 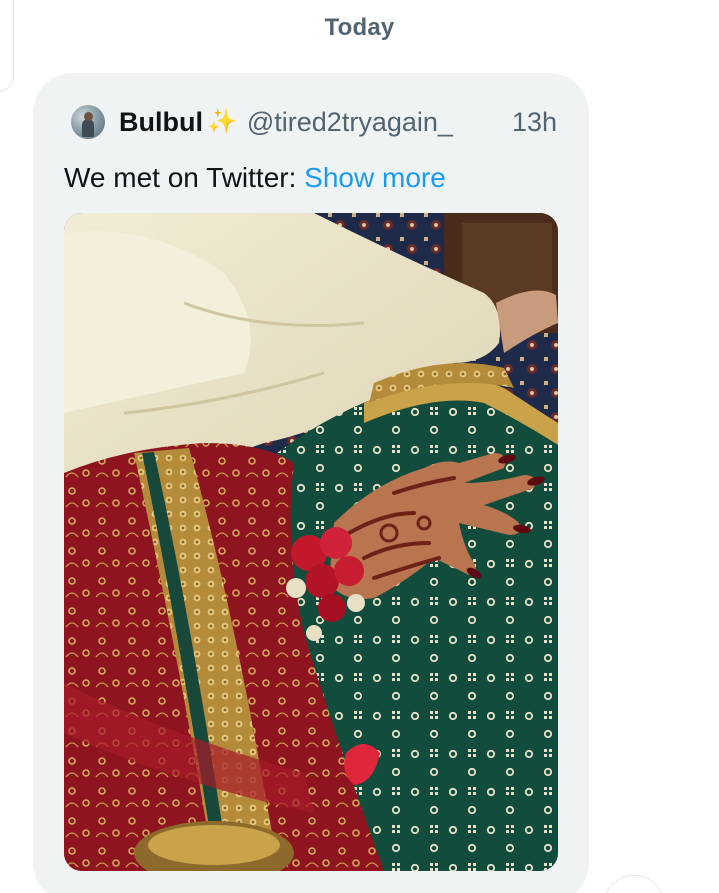 What do you see at coordinates (161, 122) in the screenshot?
I see `author-display-name: Bulbul` at bounding box center [161, 122].